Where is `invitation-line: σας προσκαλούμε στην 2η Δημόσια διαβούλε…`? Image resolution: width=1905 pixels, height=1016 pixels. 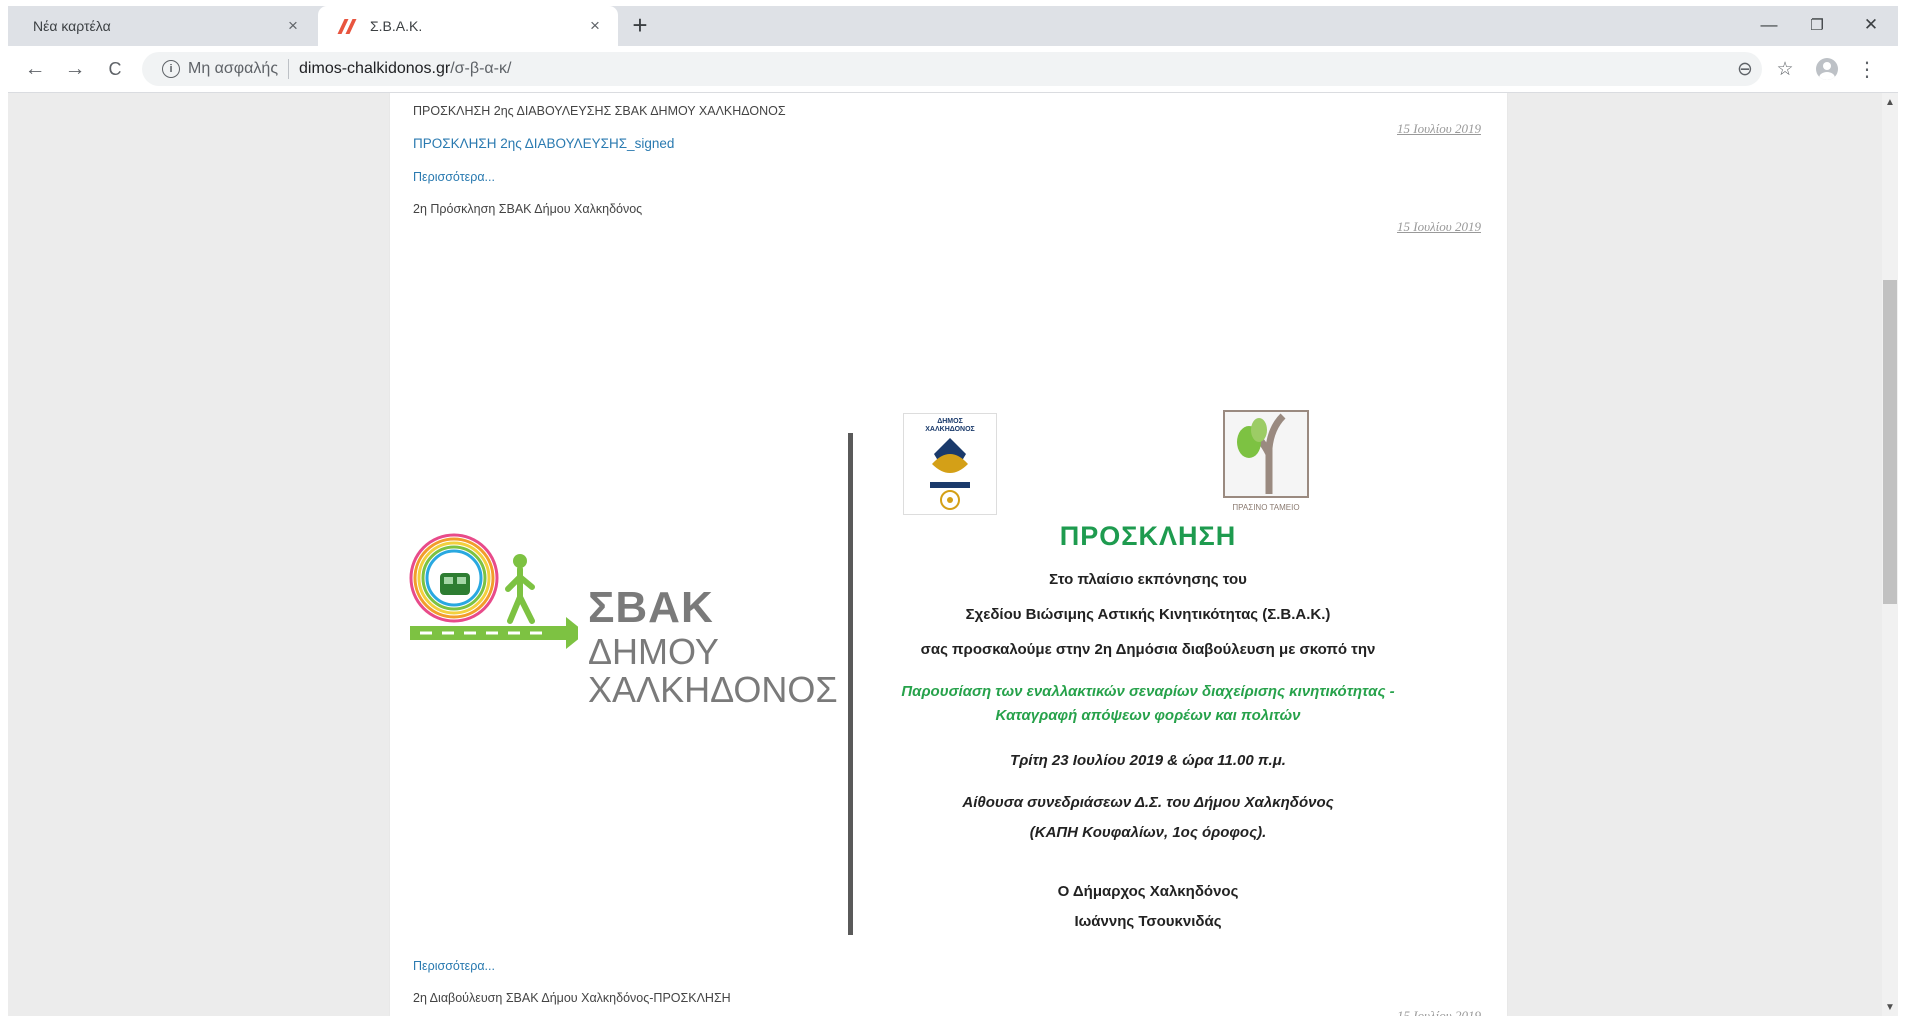
invitation-line: σας προσκαλούμε στην 2η Δημόσια διαβούλε… is located at coordinates (1148, 649).